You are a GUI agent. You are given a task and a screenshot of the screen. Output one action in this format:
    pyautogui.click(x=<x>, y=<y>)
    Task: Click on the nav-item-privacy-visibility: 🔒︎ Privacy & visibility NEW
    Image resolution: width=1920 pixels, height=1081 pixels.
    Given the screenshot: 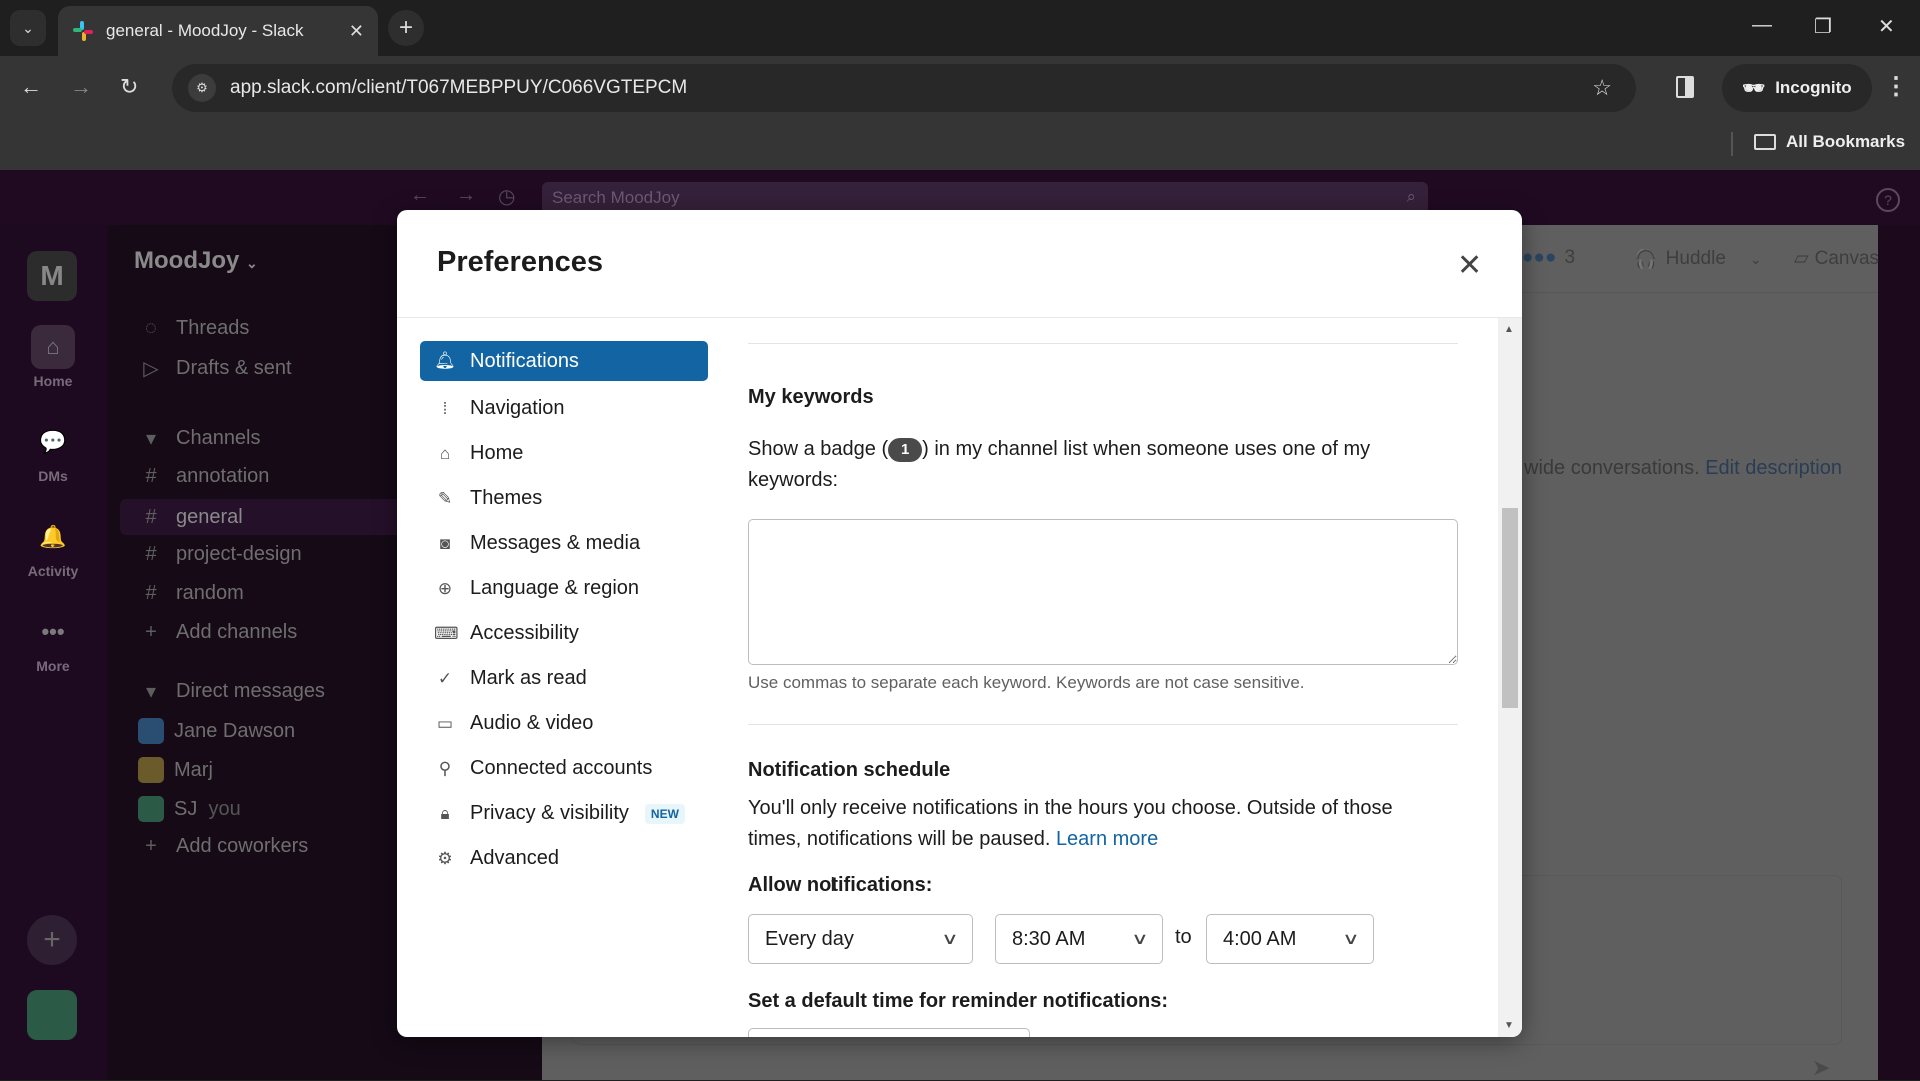 What is the action you would take?
    pyautogui.click(x=564, y=813)
    